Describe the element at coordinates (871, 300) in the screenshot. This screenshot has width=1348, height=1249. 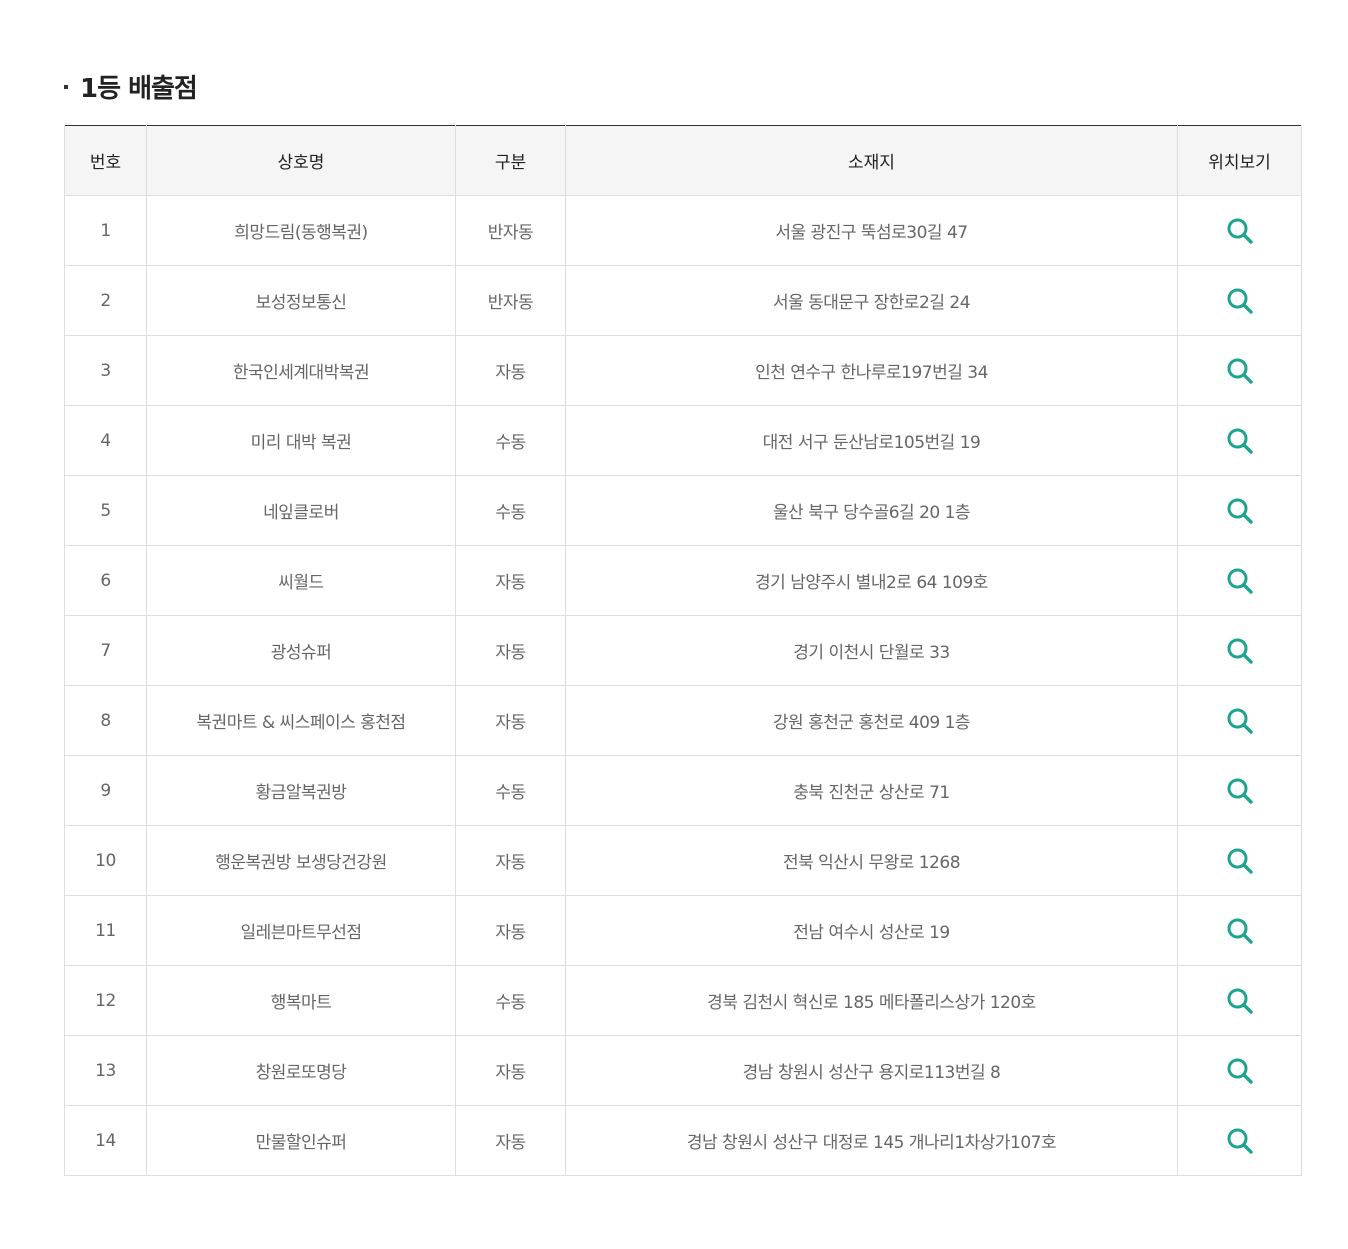
I see `row-address: 서울 동대문구 장한로2길 24` at that location.